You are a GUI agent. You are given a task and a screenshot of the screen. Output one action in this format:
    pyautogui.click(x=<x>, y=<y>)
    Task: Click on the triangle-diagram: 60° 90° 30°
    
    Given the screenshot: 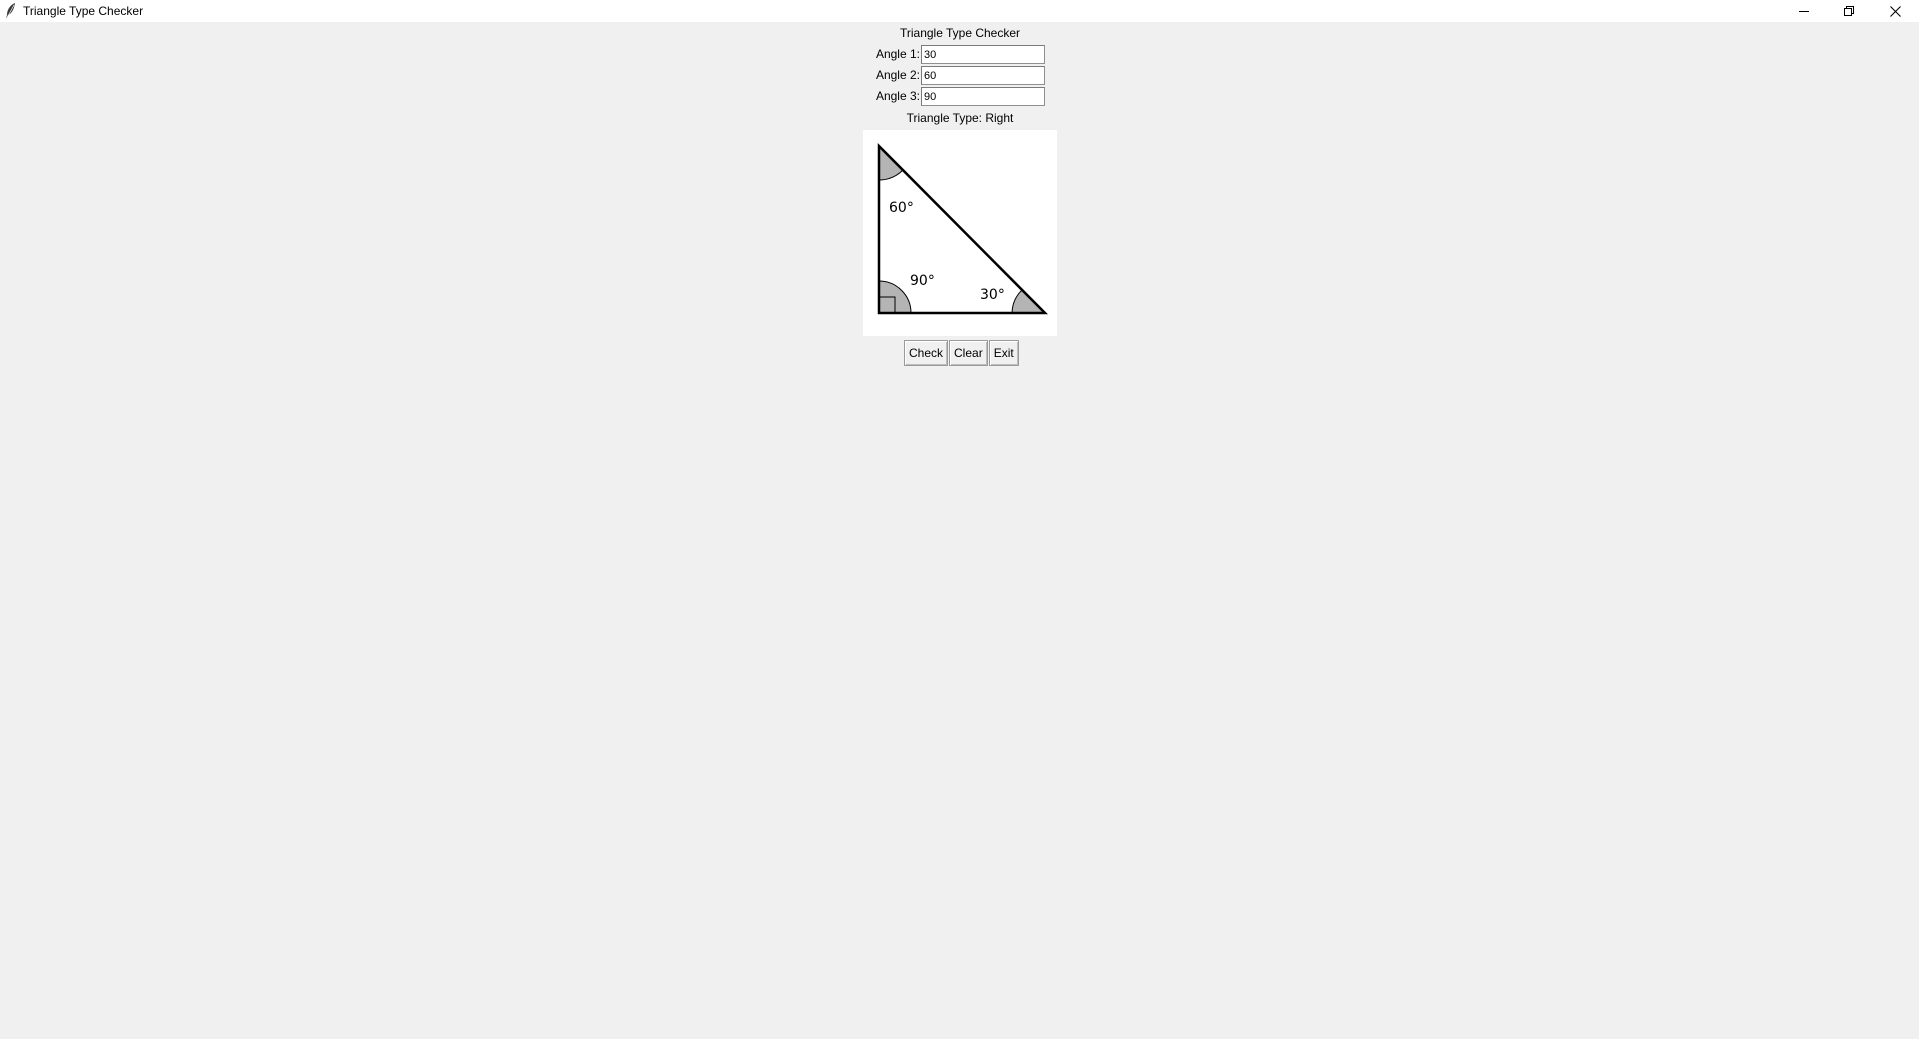 What is the action you would take?
    pyautogui.click(x=963, y=228)
    